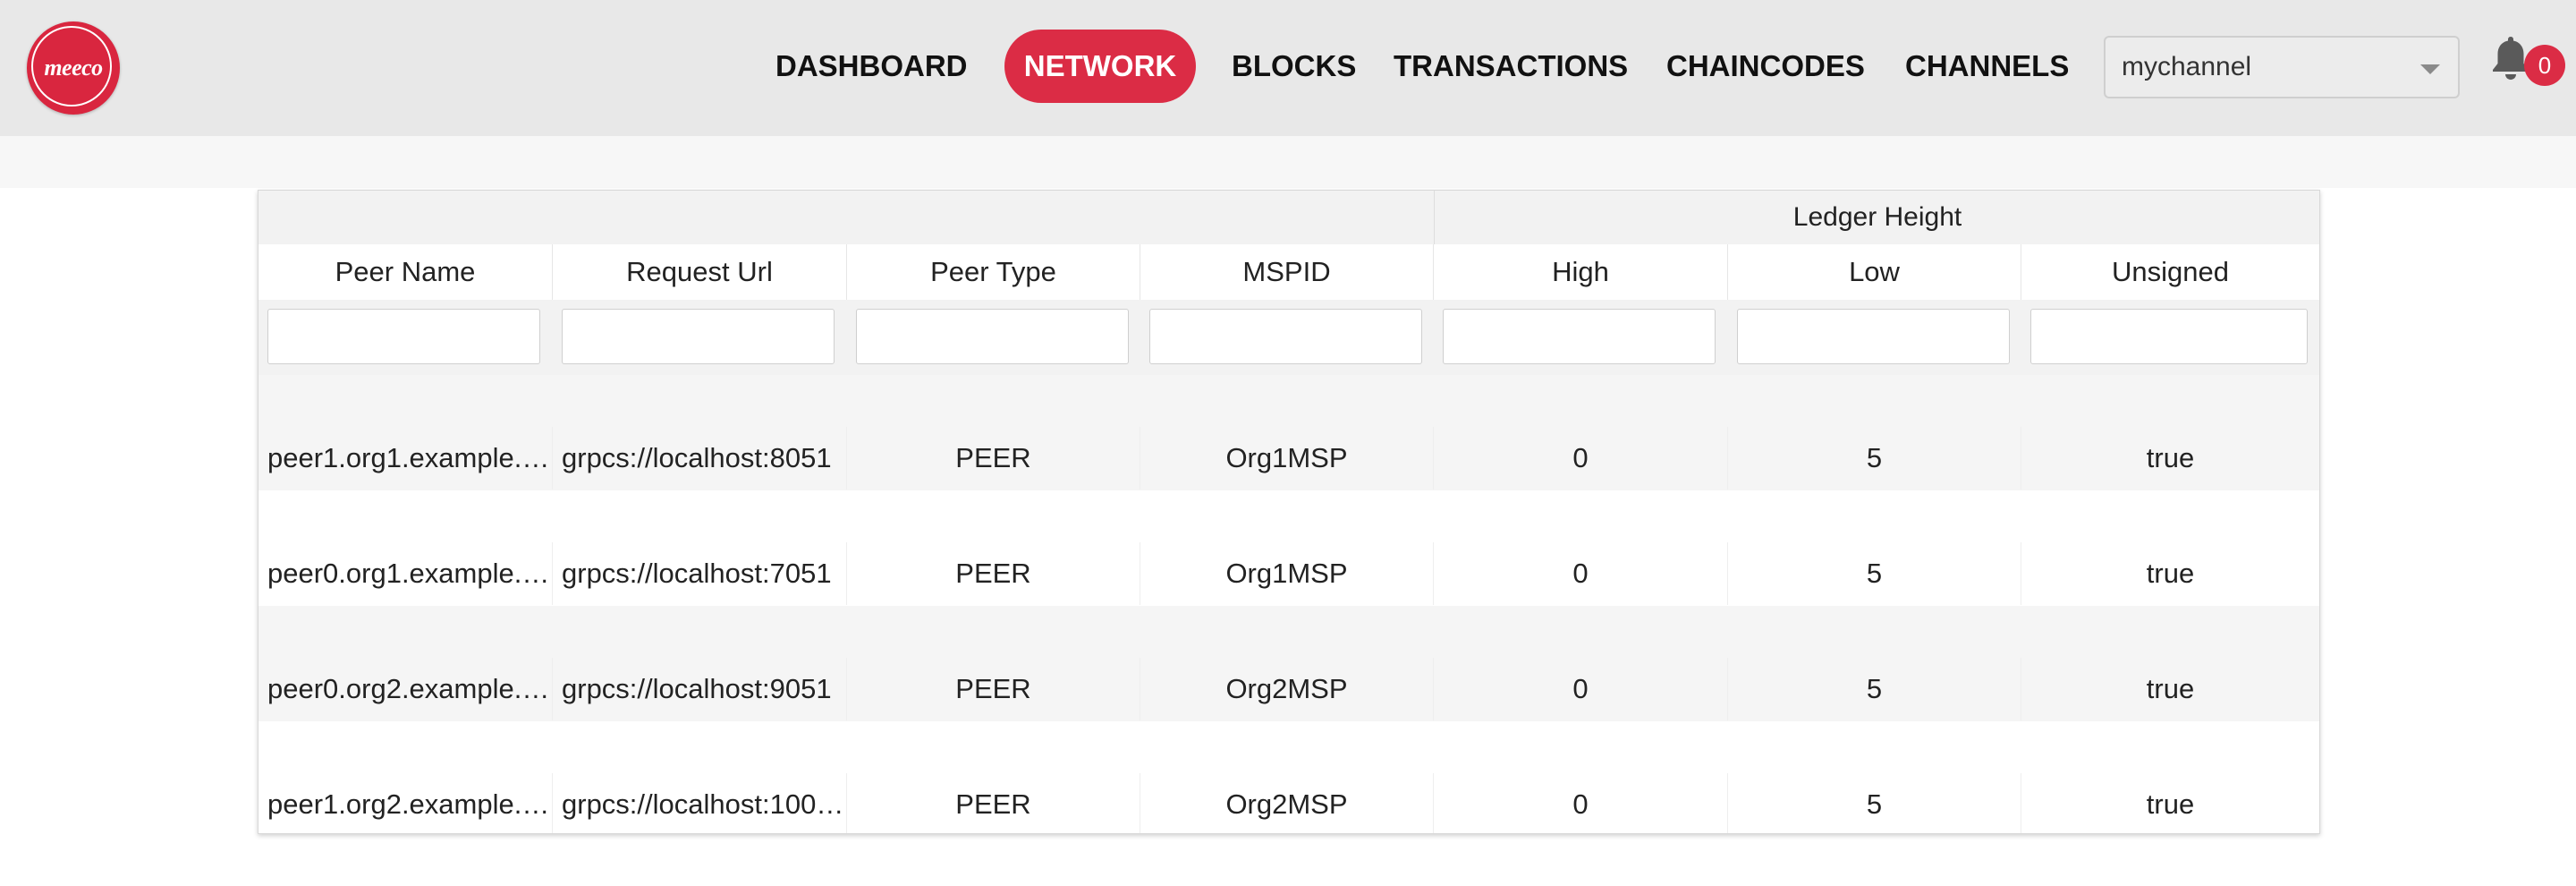 This screenshot has width=2576, height=886. I want to click on nav-chaincodes: CHAINCODES, so click(1765, 66).